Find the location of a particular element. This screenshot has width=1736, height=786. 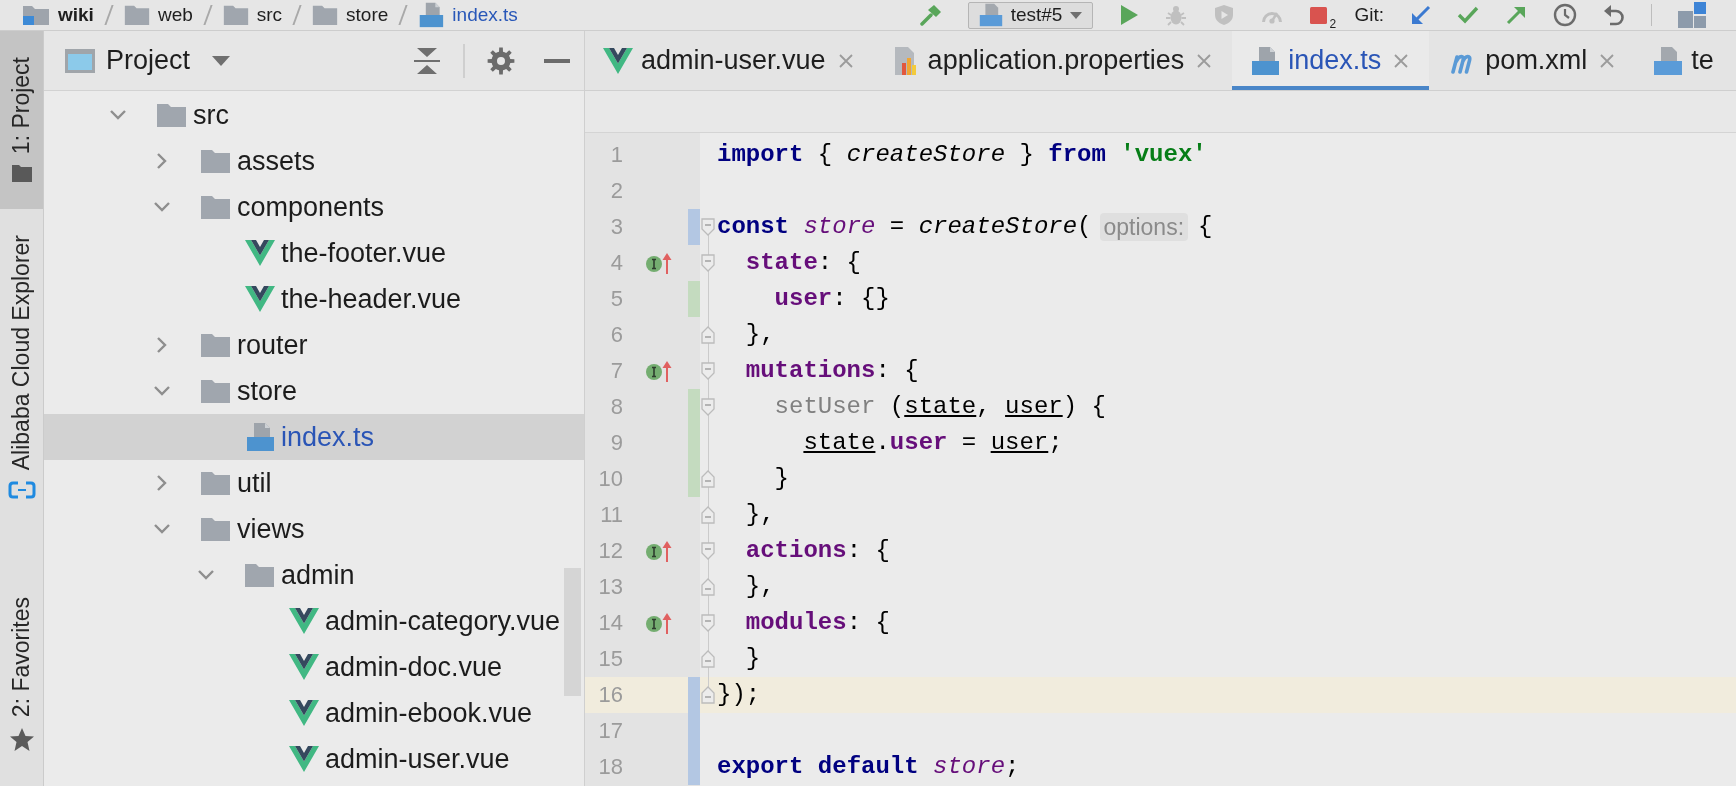

window-icon is located at coordinates (80, 60).